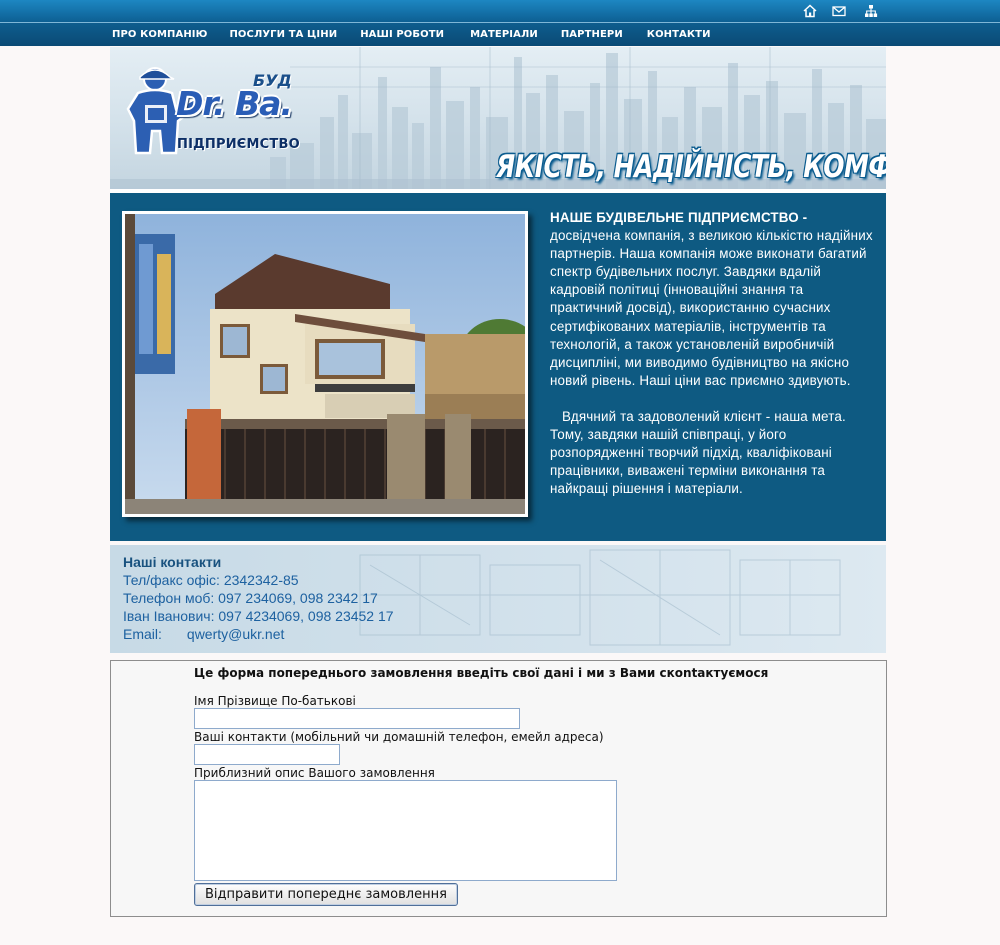 The width and height of the screenshot is (1000, 945). What do you see at coordinates (679, 35) in the screenshot?
I see `nav-item-contacts: КОНТАКТИ` at bounding box center [679, 35].